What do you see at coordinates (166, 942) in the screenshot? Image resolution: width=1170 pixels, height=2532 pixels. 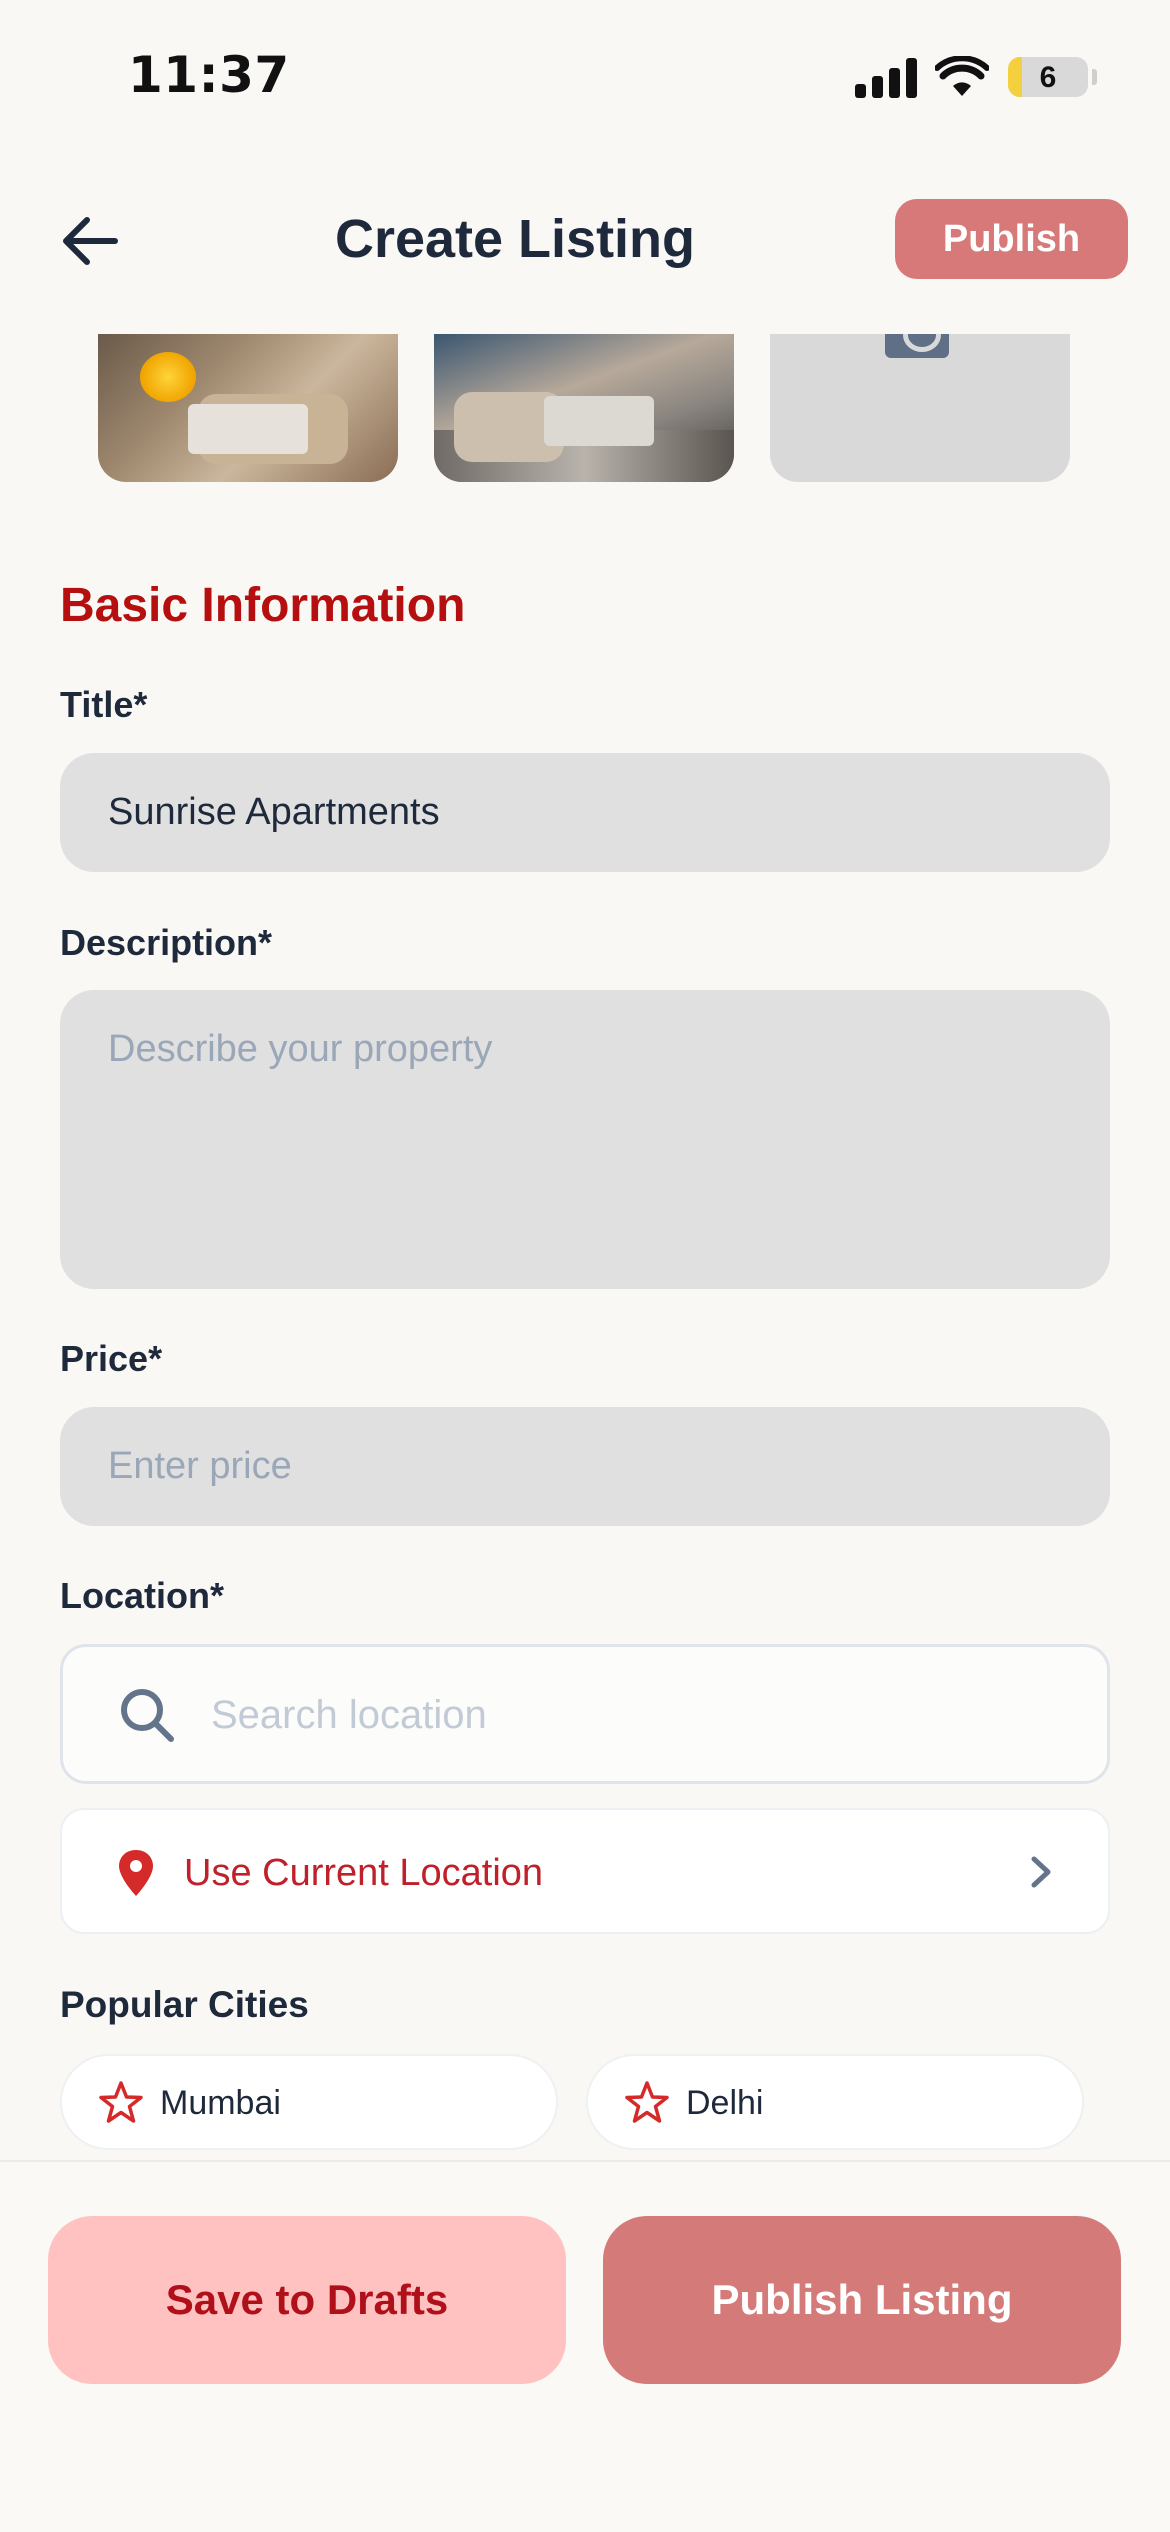 I see `description-label: Description*` at bounding box center [166, 942].